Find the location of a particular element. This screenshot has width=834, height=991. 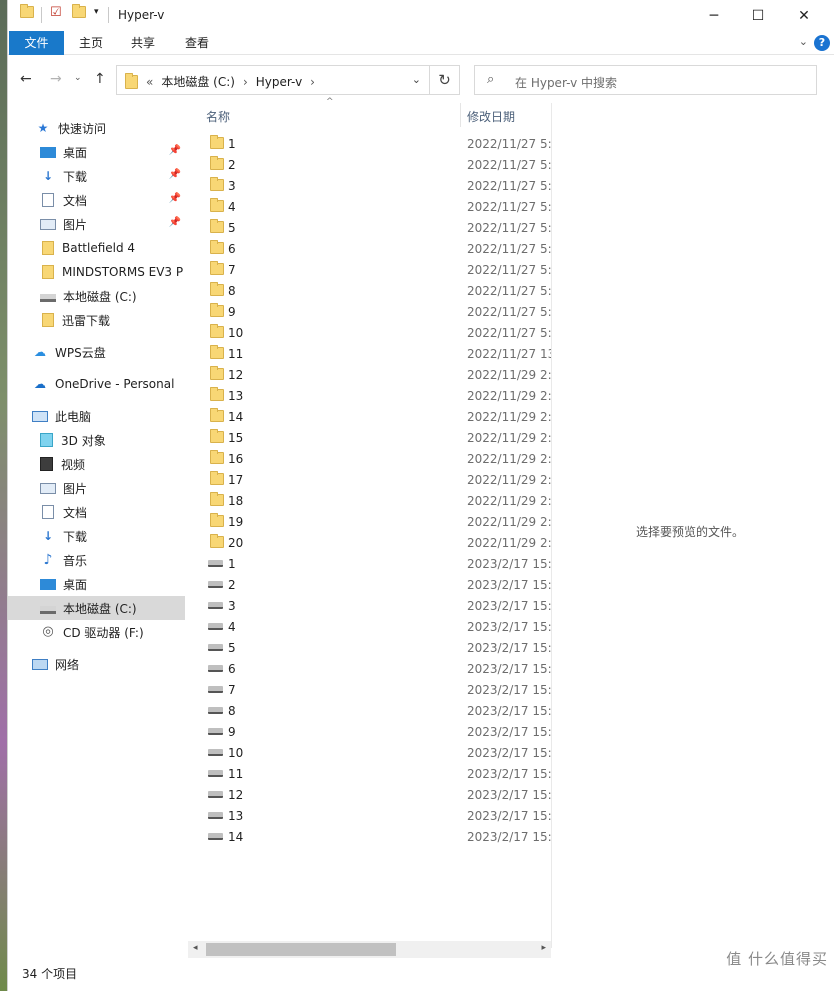

sidebar-item-local-disk: 本地磁盘 (C:) is located at coordinates (96, 296).